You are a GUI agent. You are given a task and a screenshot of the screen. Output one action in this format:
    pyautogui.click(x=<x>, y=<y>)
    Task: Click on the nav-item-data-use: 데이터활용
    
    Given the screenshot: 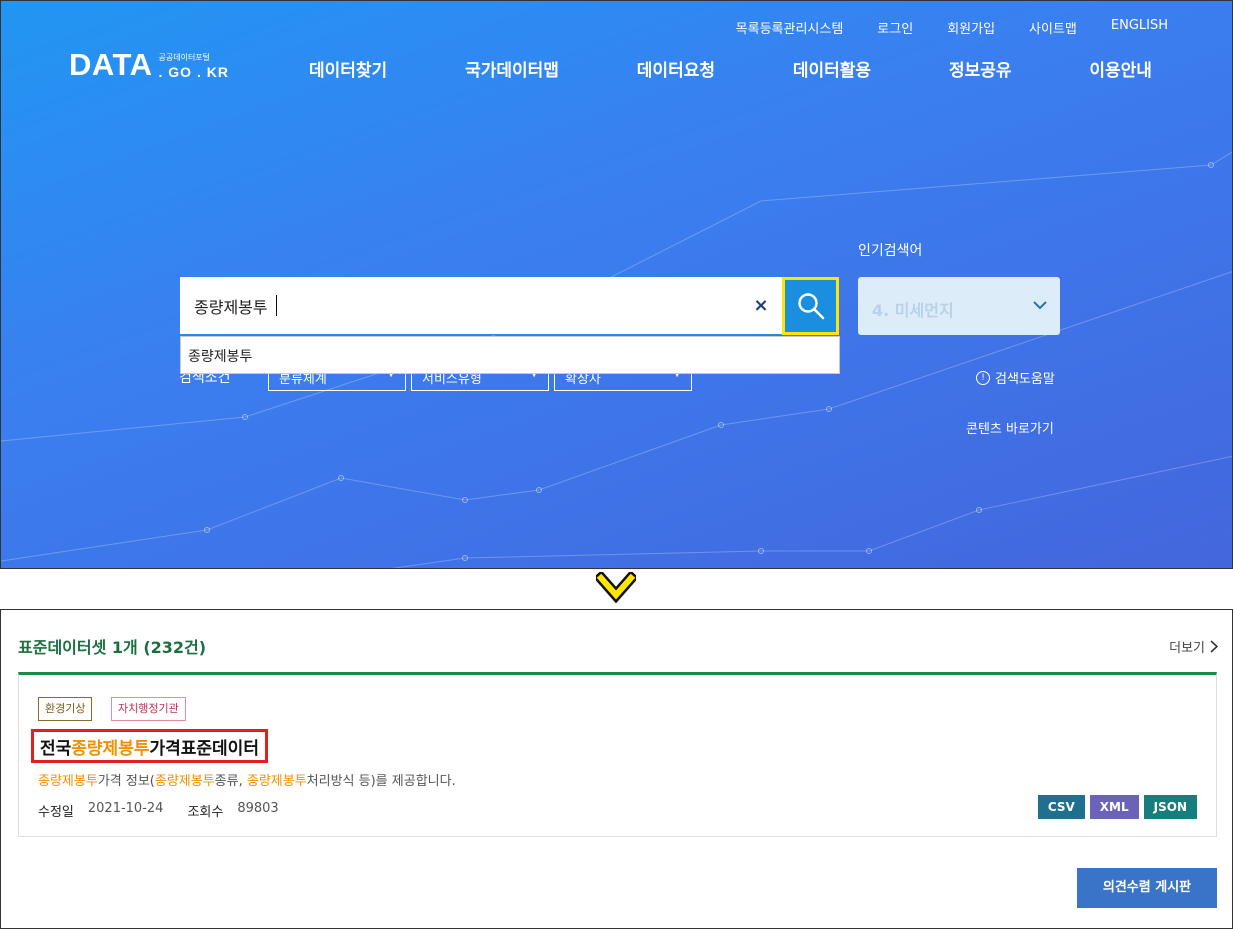 What is the action you would take?
    pyautogui.click(x=832, y=68)
    